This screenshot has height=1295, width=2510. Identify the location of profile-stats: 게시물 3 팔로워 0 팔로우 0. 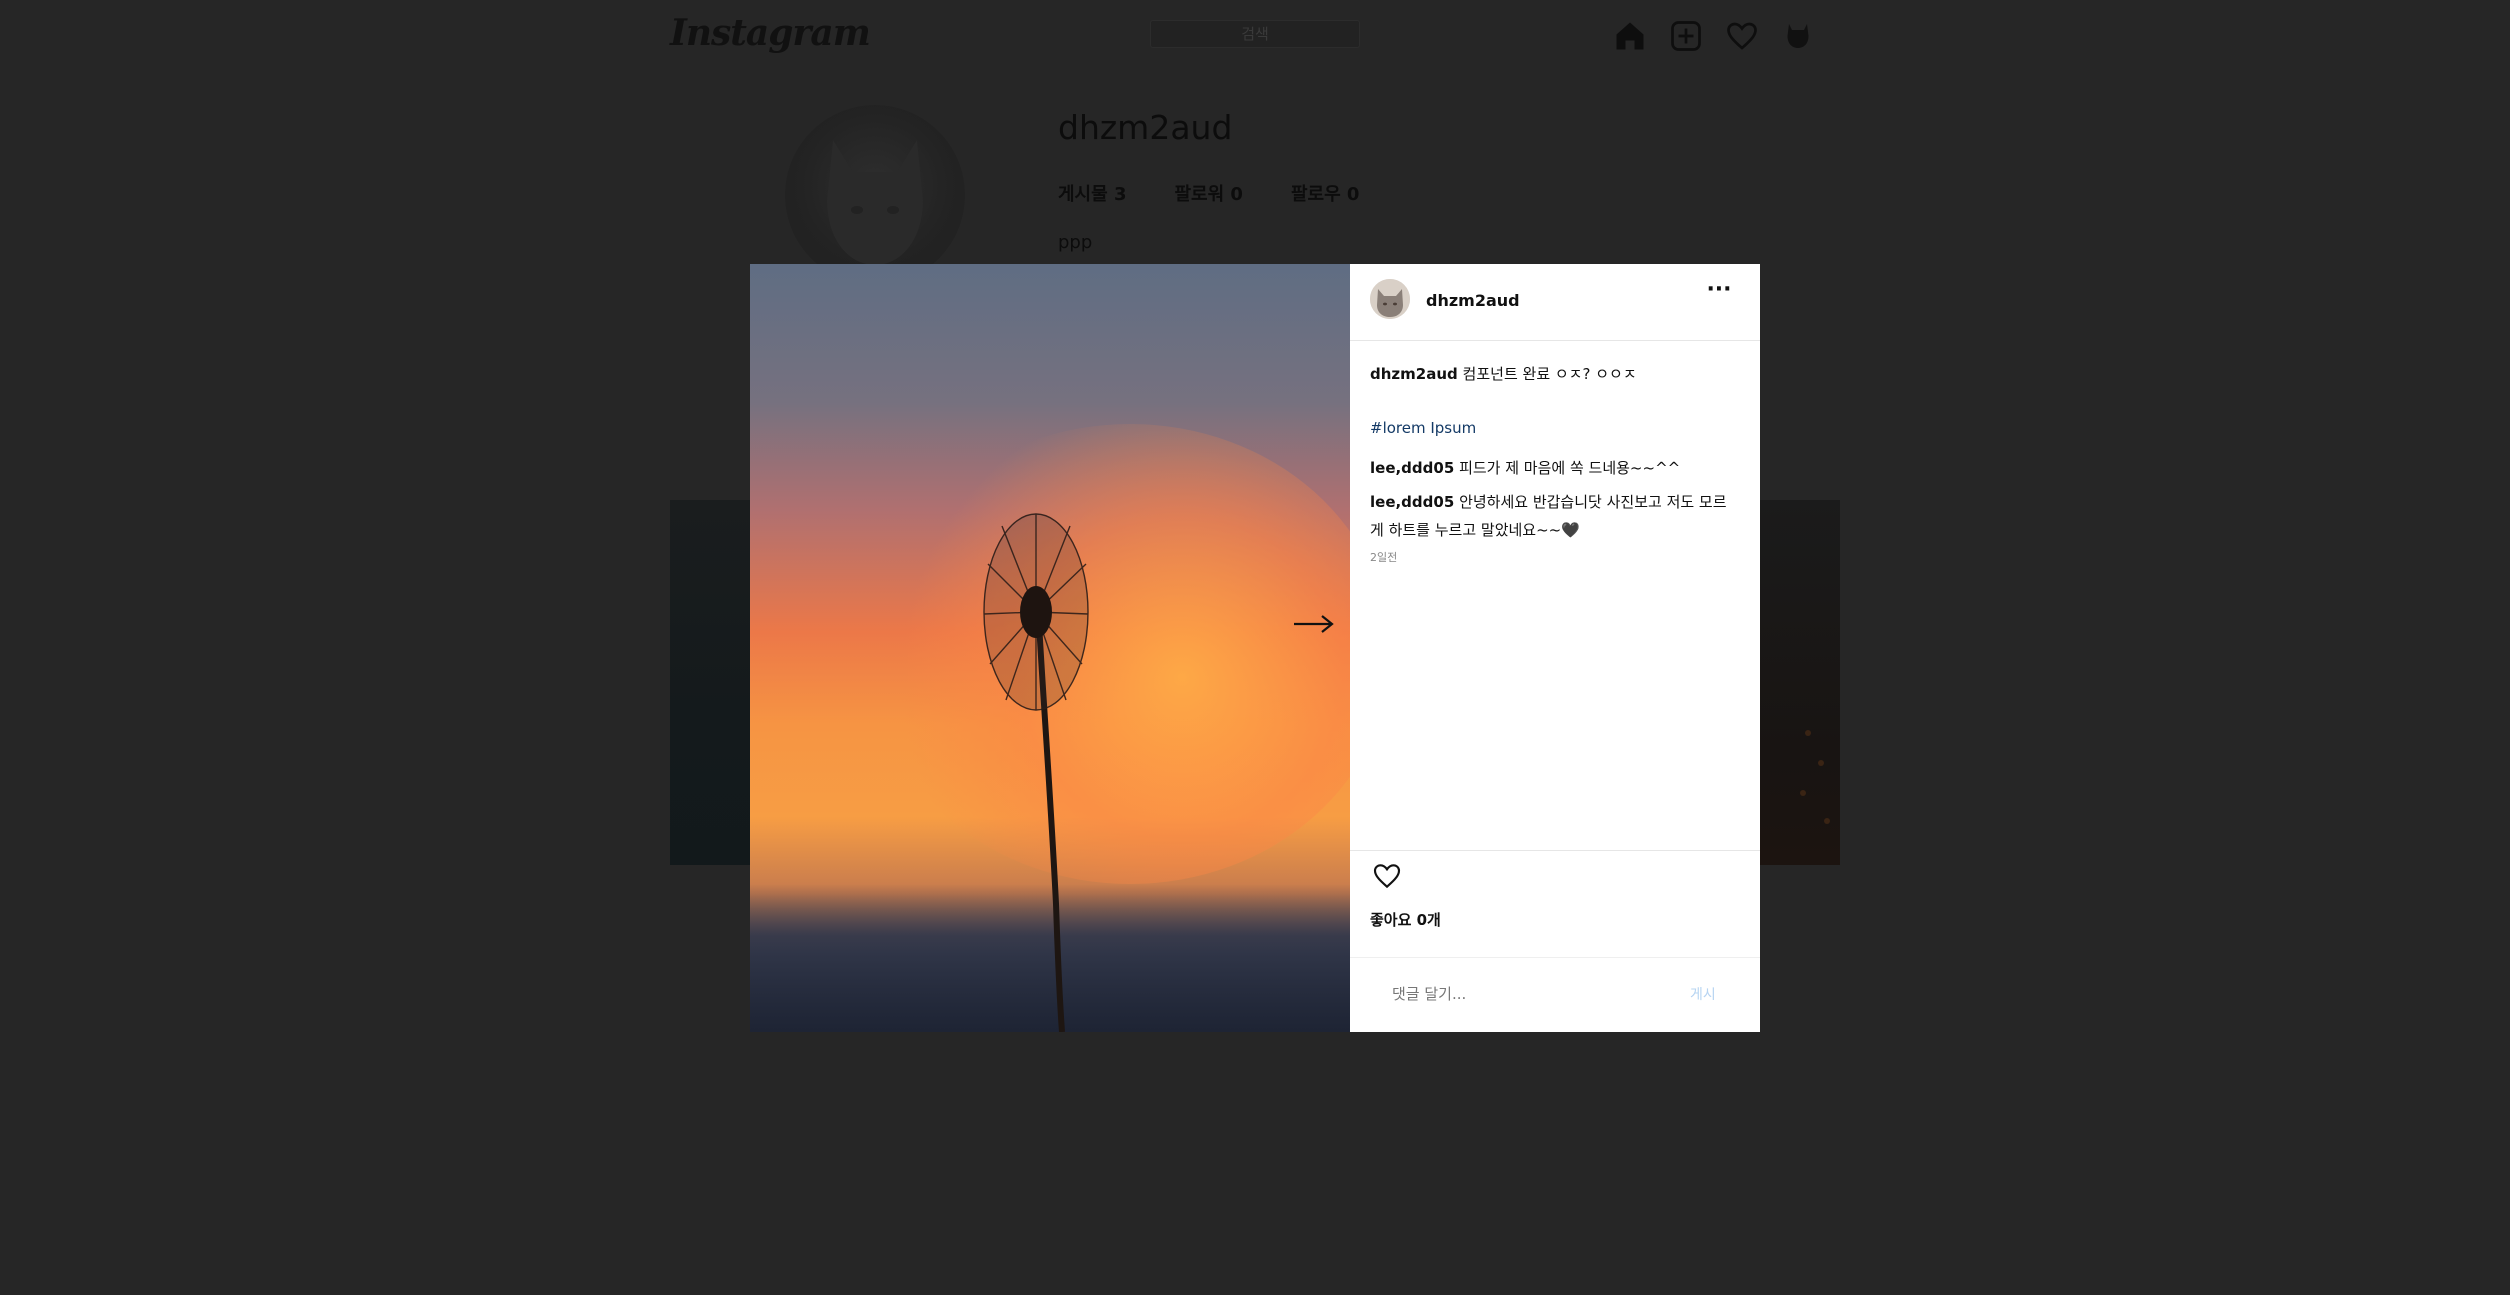
(1208, 193).